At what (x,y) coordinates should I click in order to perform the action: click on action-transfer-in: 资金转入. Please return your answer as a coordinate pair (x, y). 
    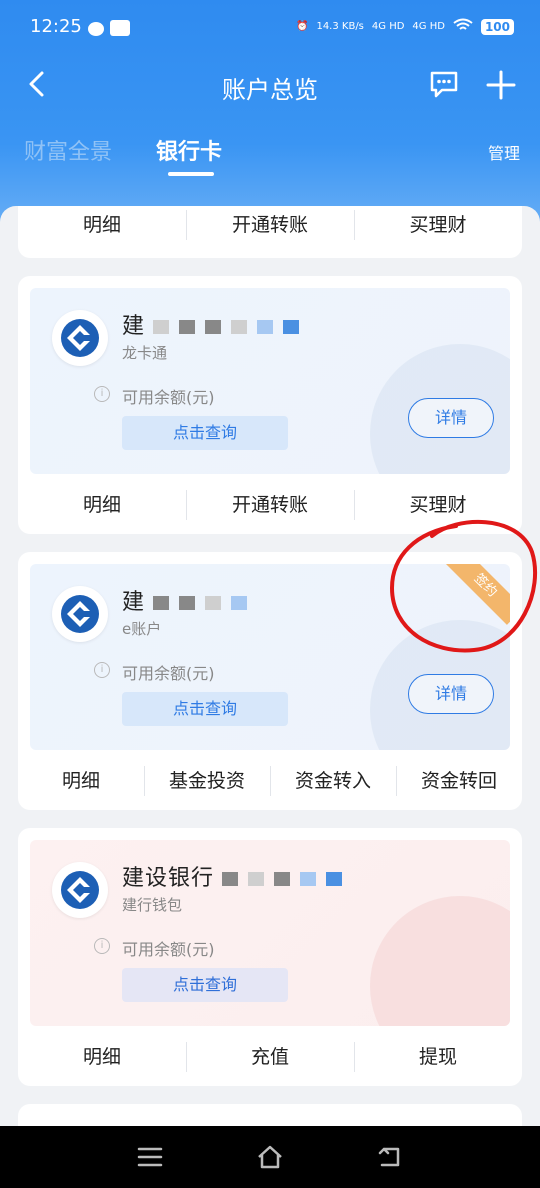
    Looking at the image, I should click on (333, 781).